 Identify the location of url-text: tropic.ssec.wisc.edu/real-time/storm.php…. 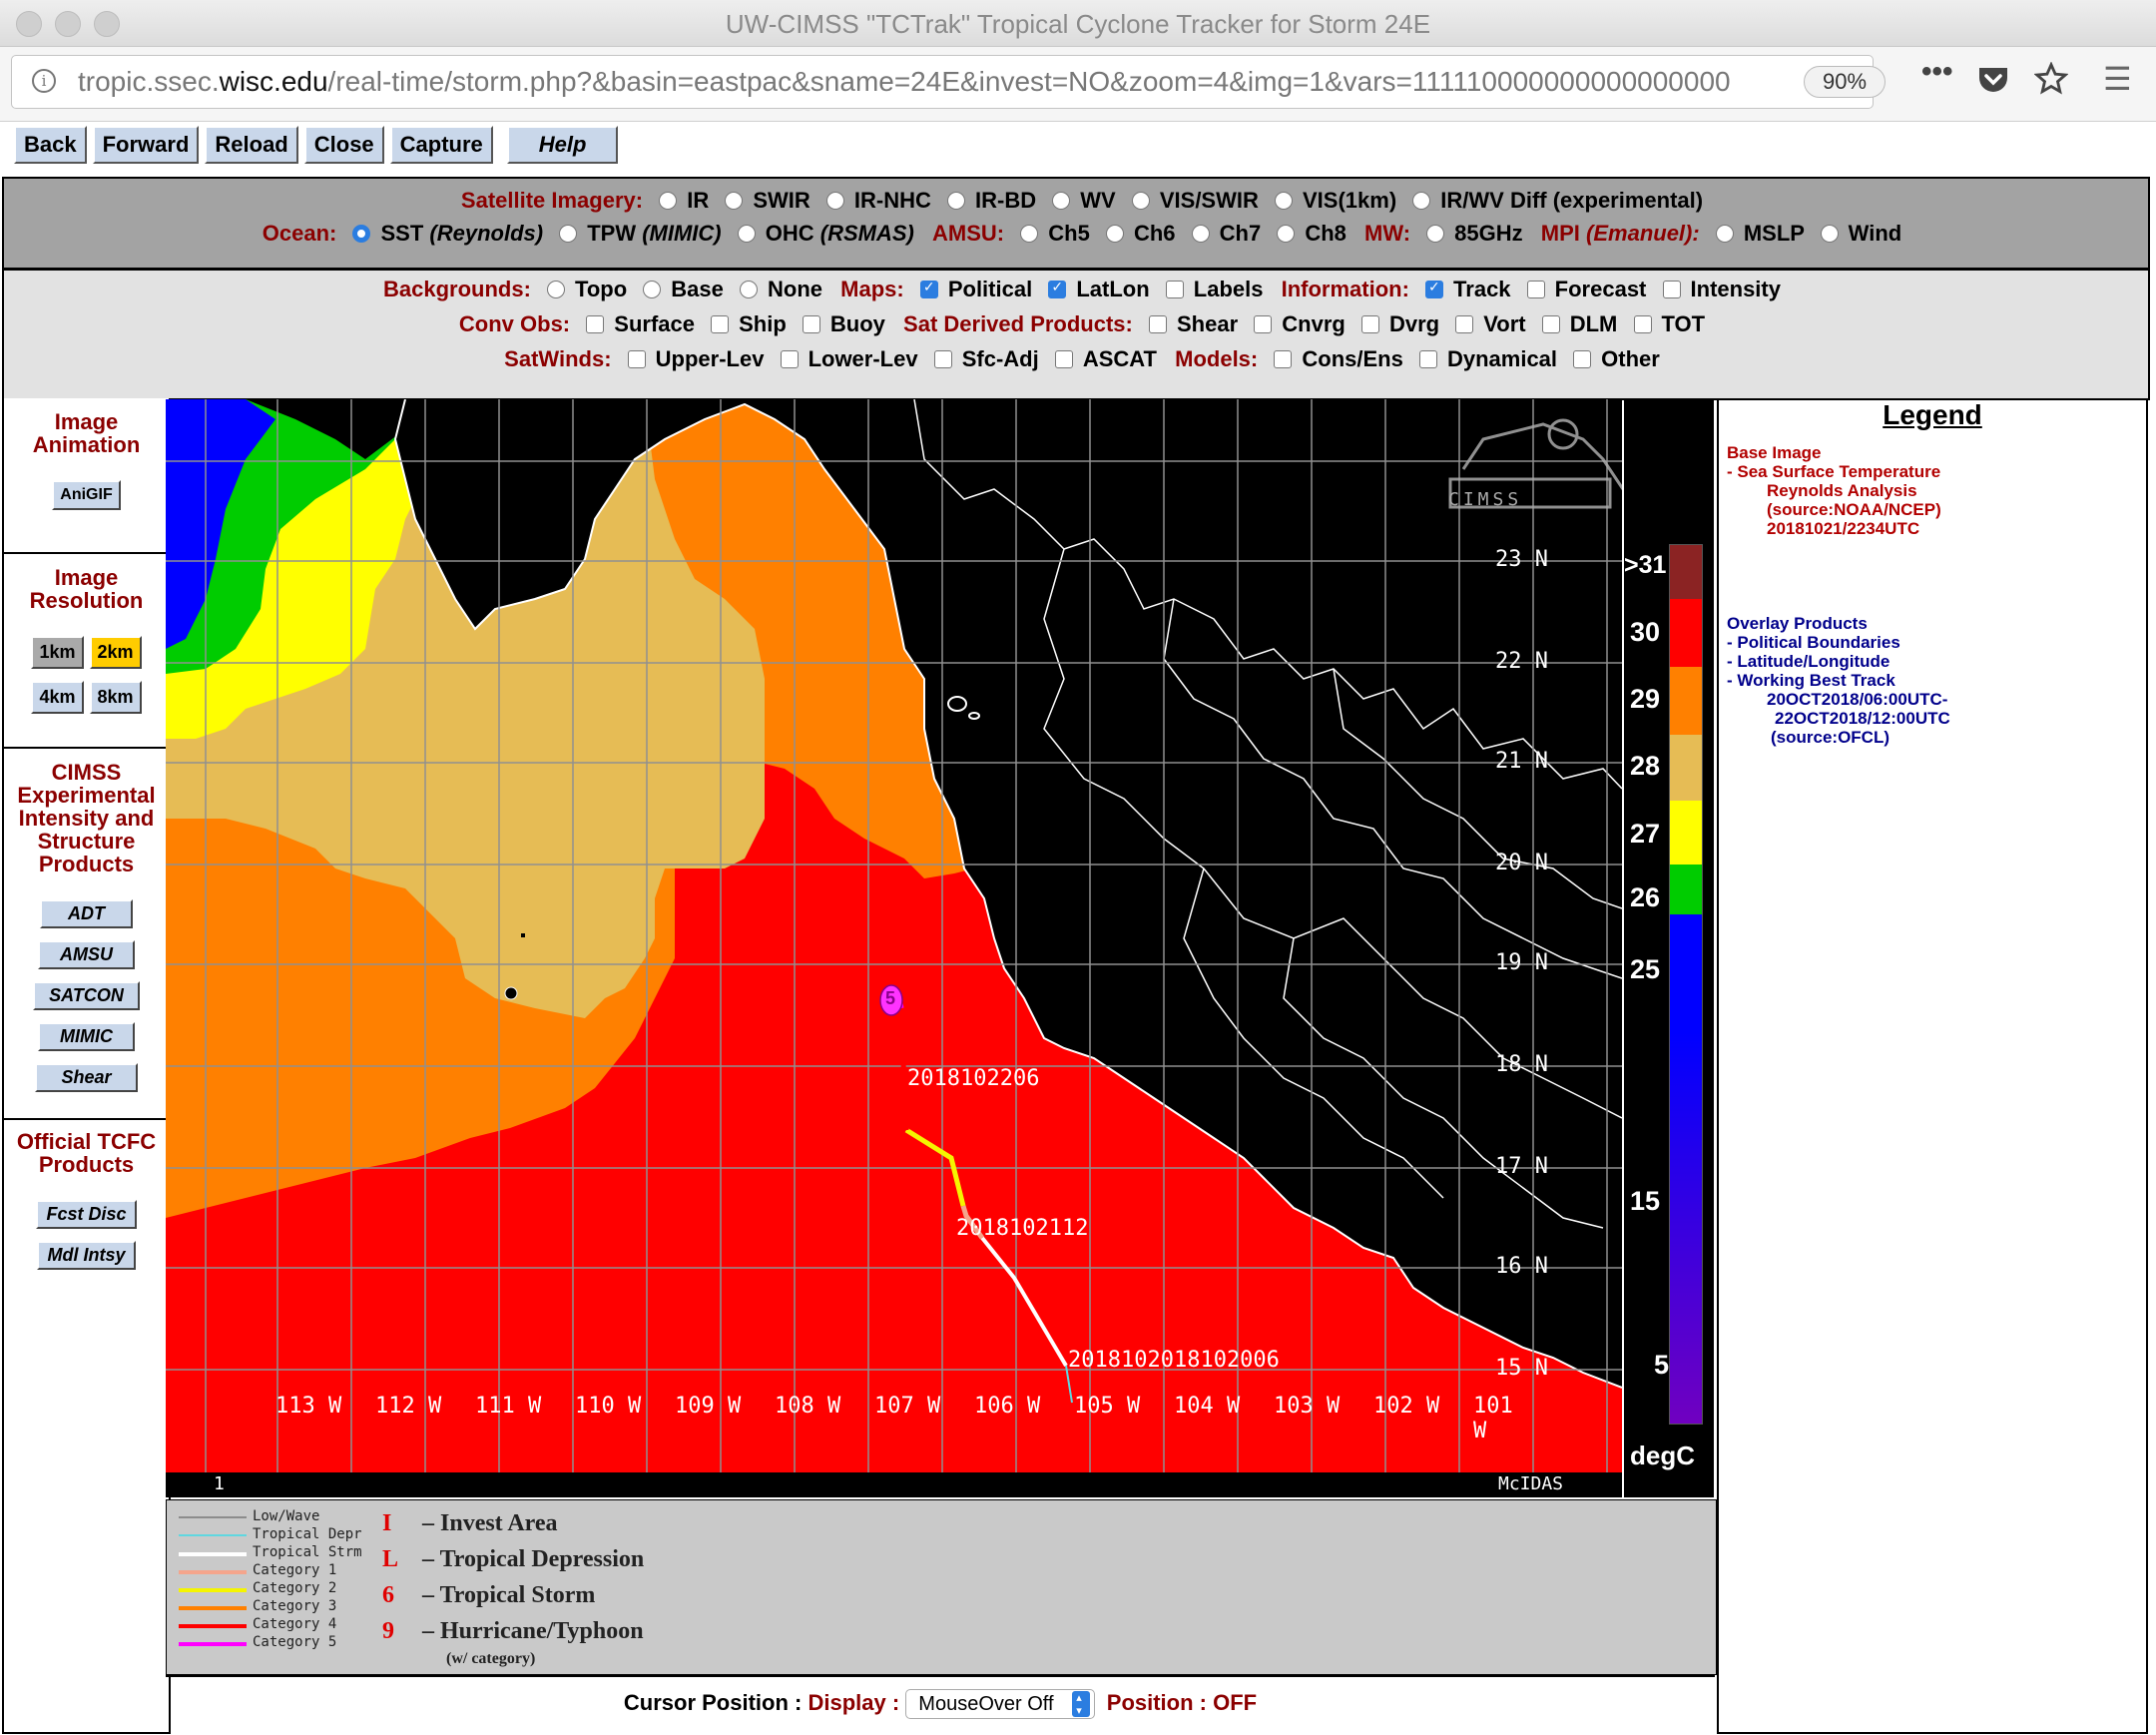
(926, 82).